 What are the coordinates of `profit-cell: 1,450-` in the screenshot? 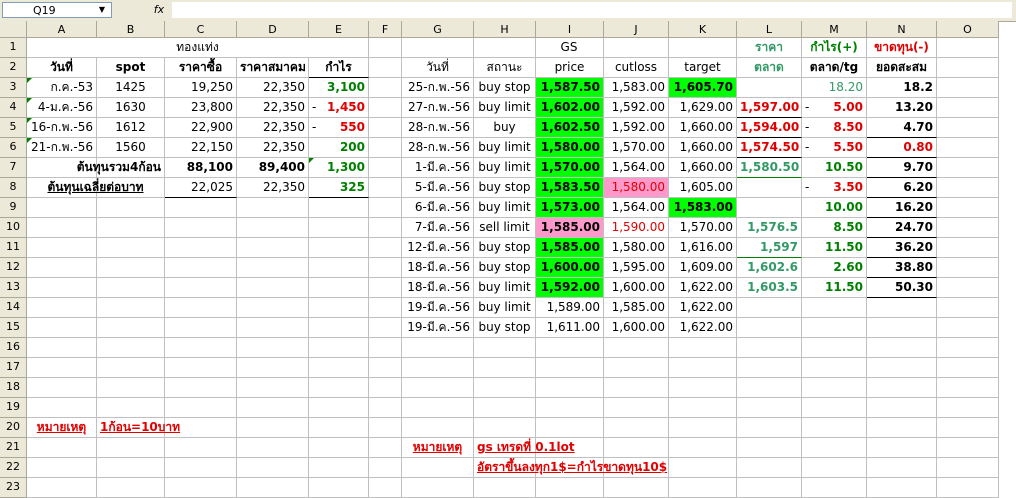 It's located at (339, 108).